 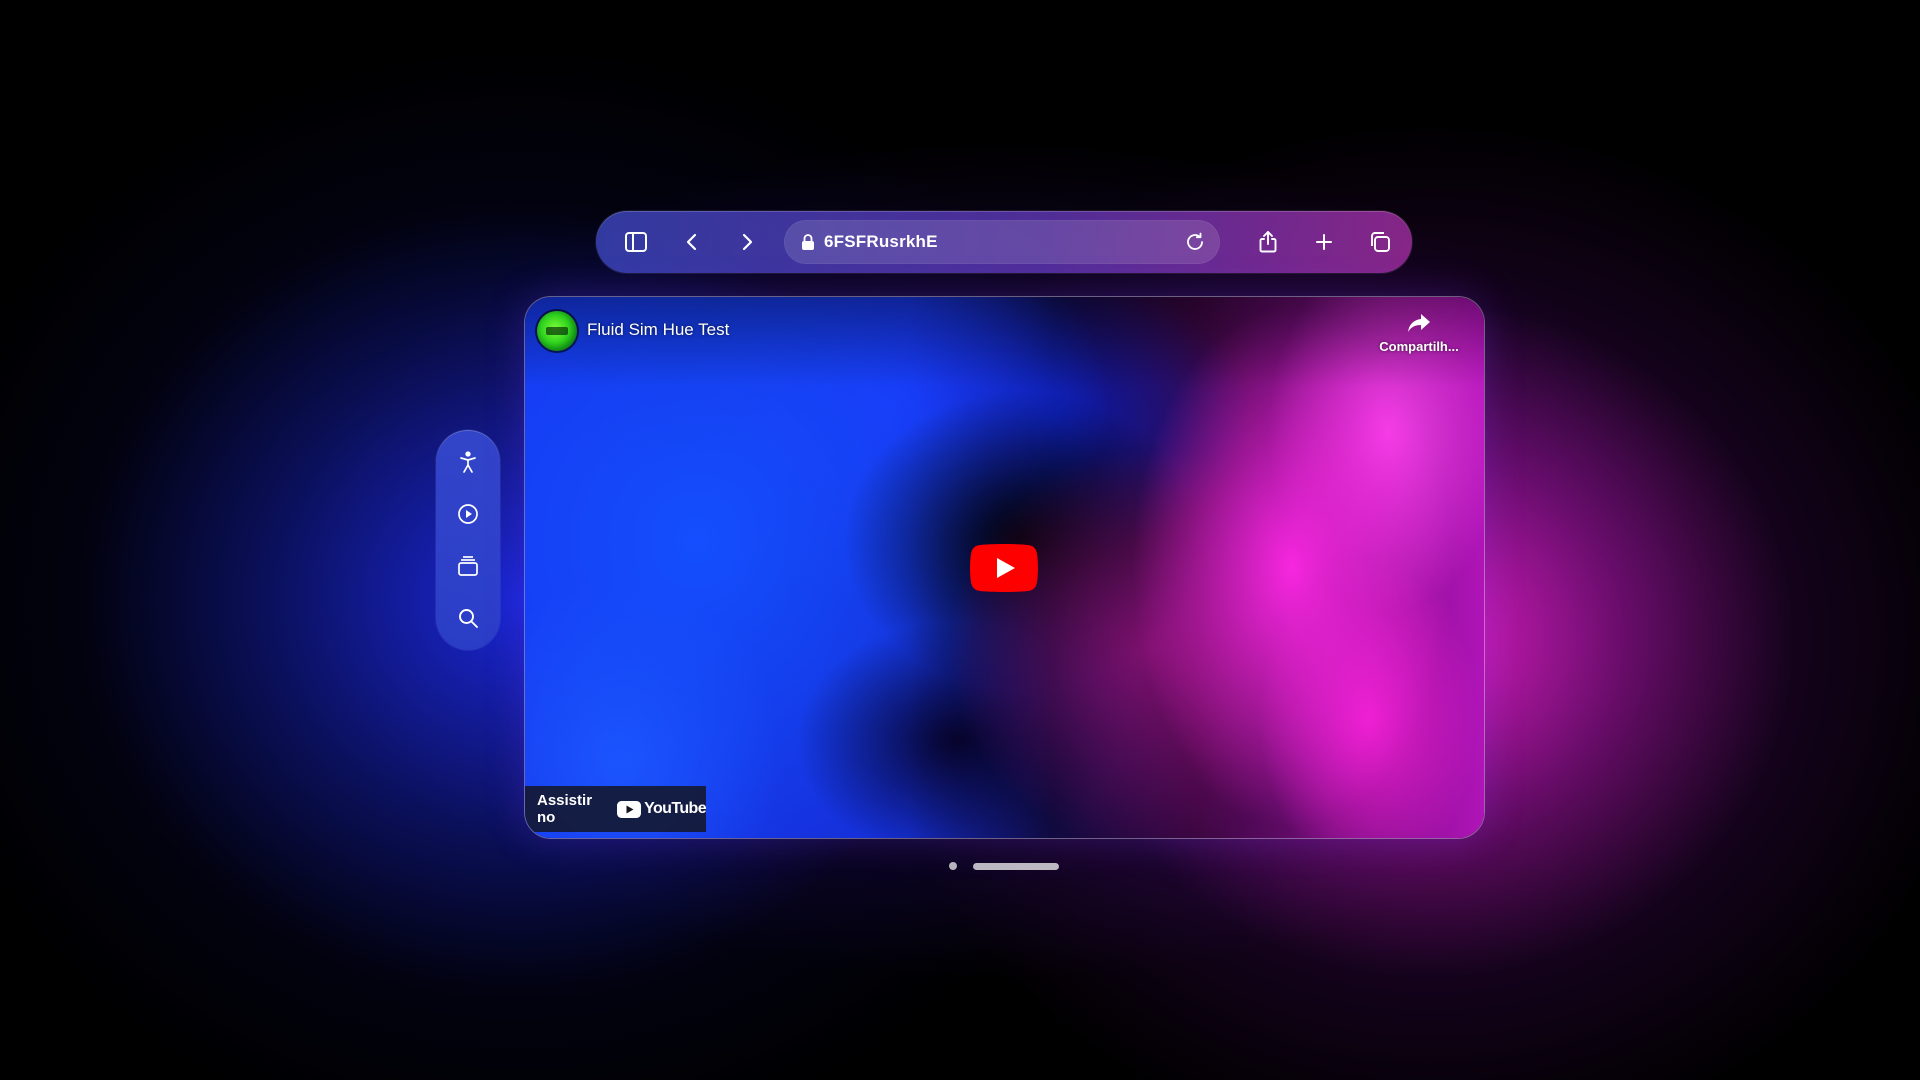 I want to click on play-button, so click(x=1004, y=568).